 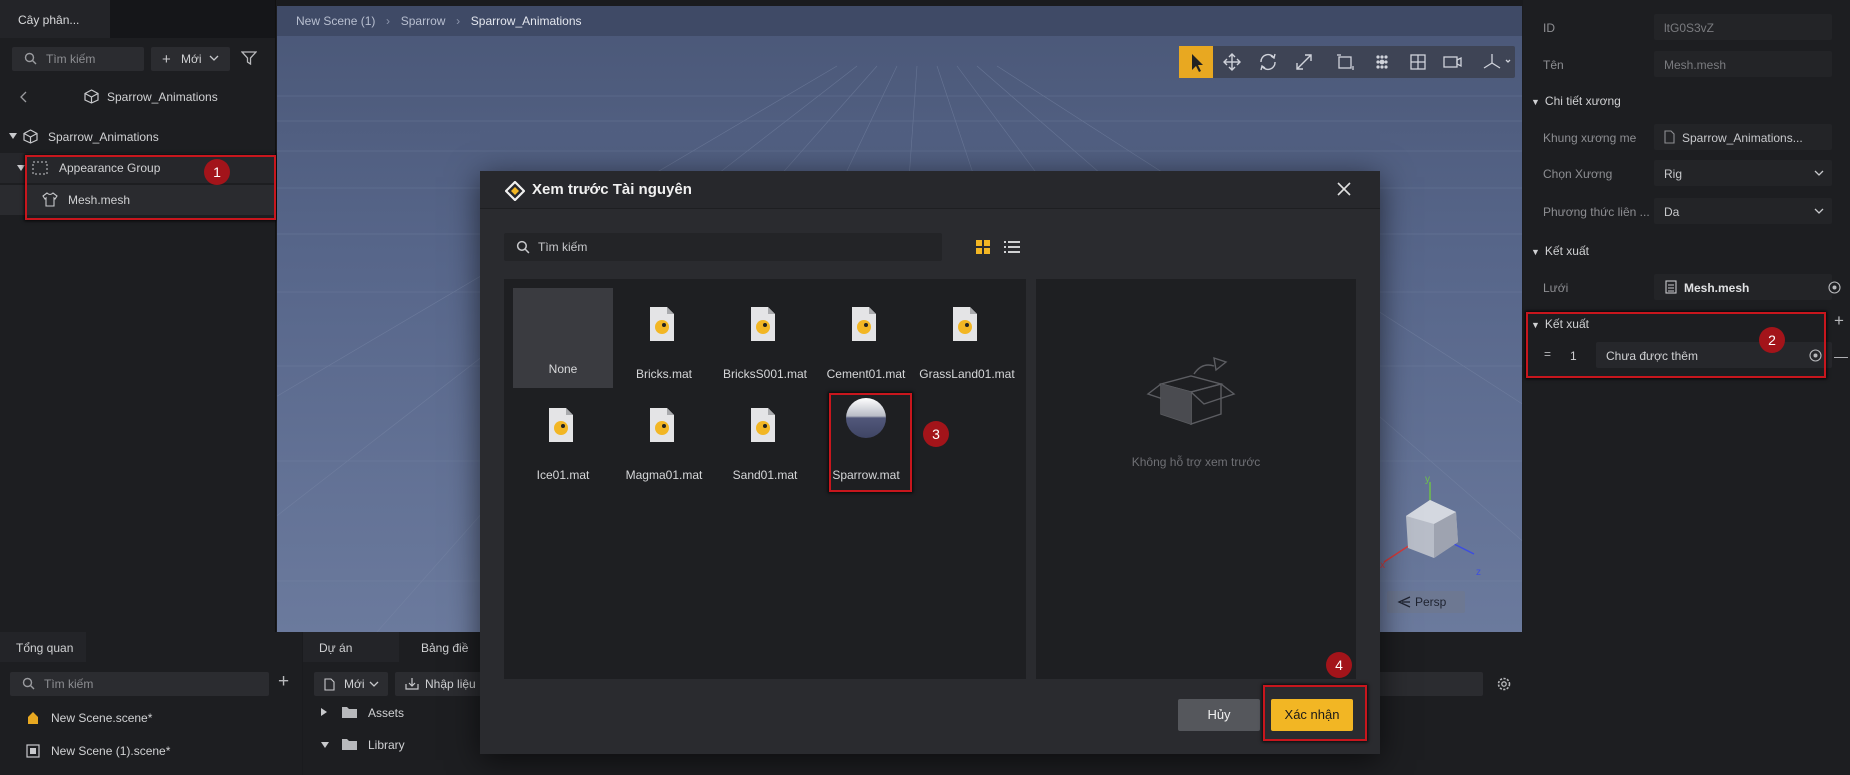 I want to click on annotation-badge-4: 4, so click(x=1339, y=665).